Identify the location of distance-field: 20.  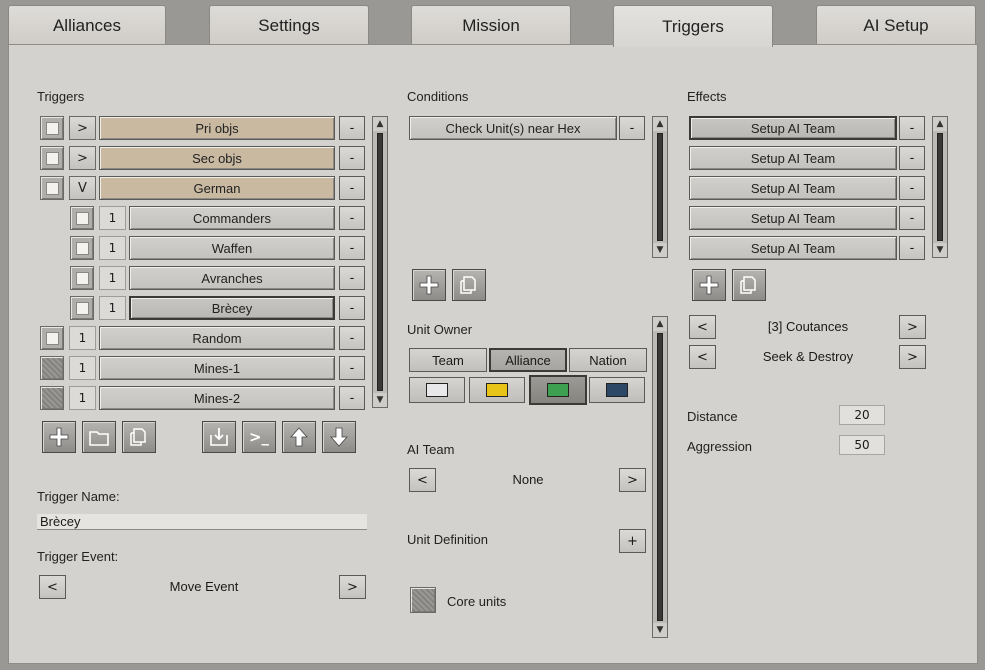
(862, 415).